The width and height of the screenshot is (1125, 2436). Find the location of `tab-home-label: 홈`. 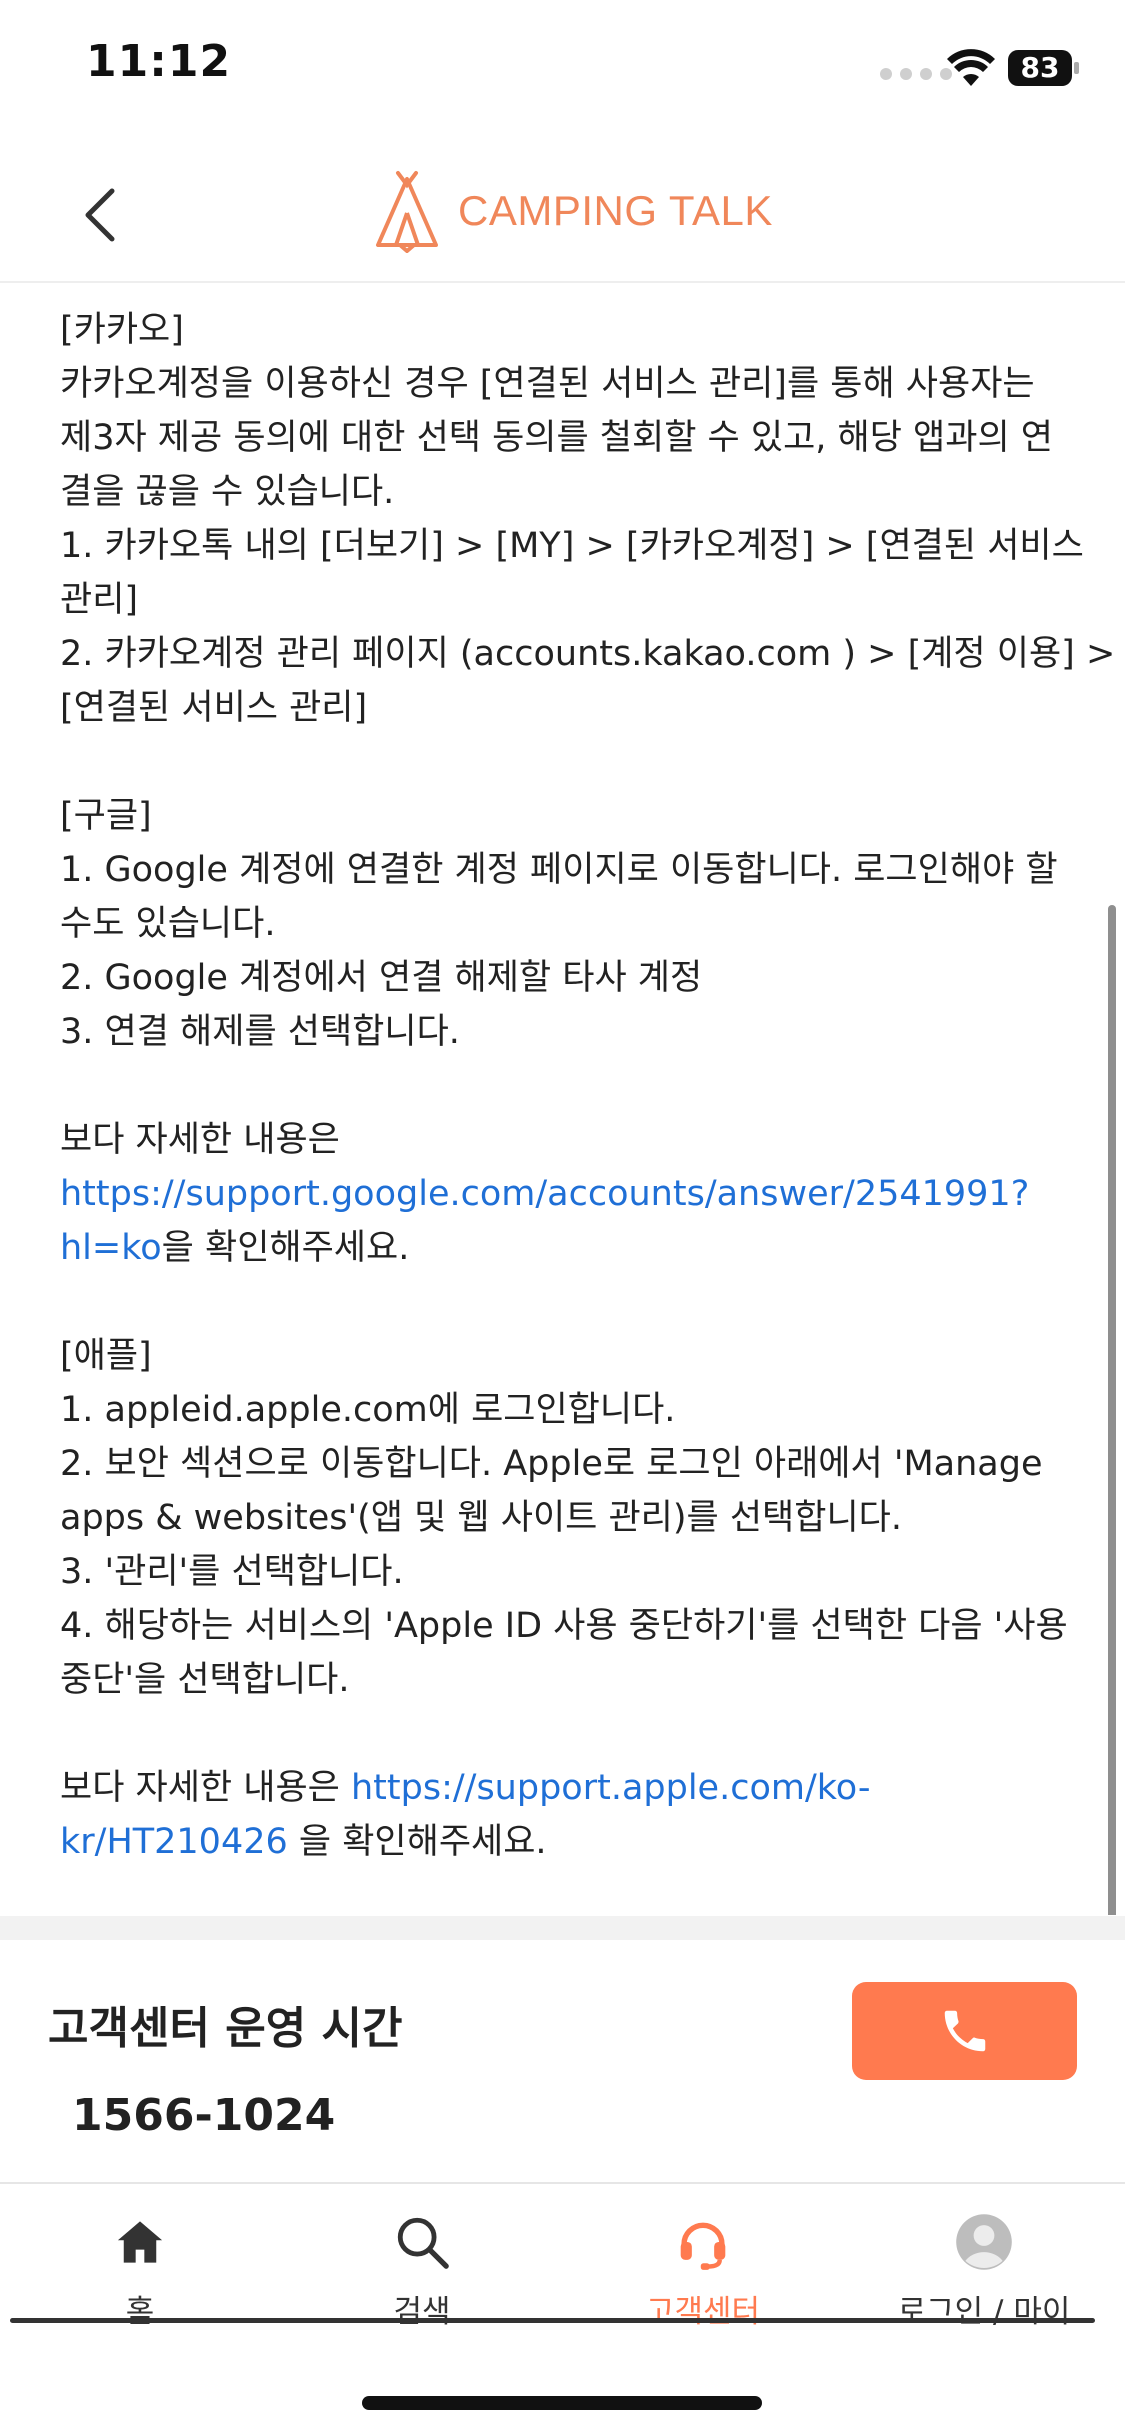

tab-home-label: 홈 is located at coordinates (140, 2312).